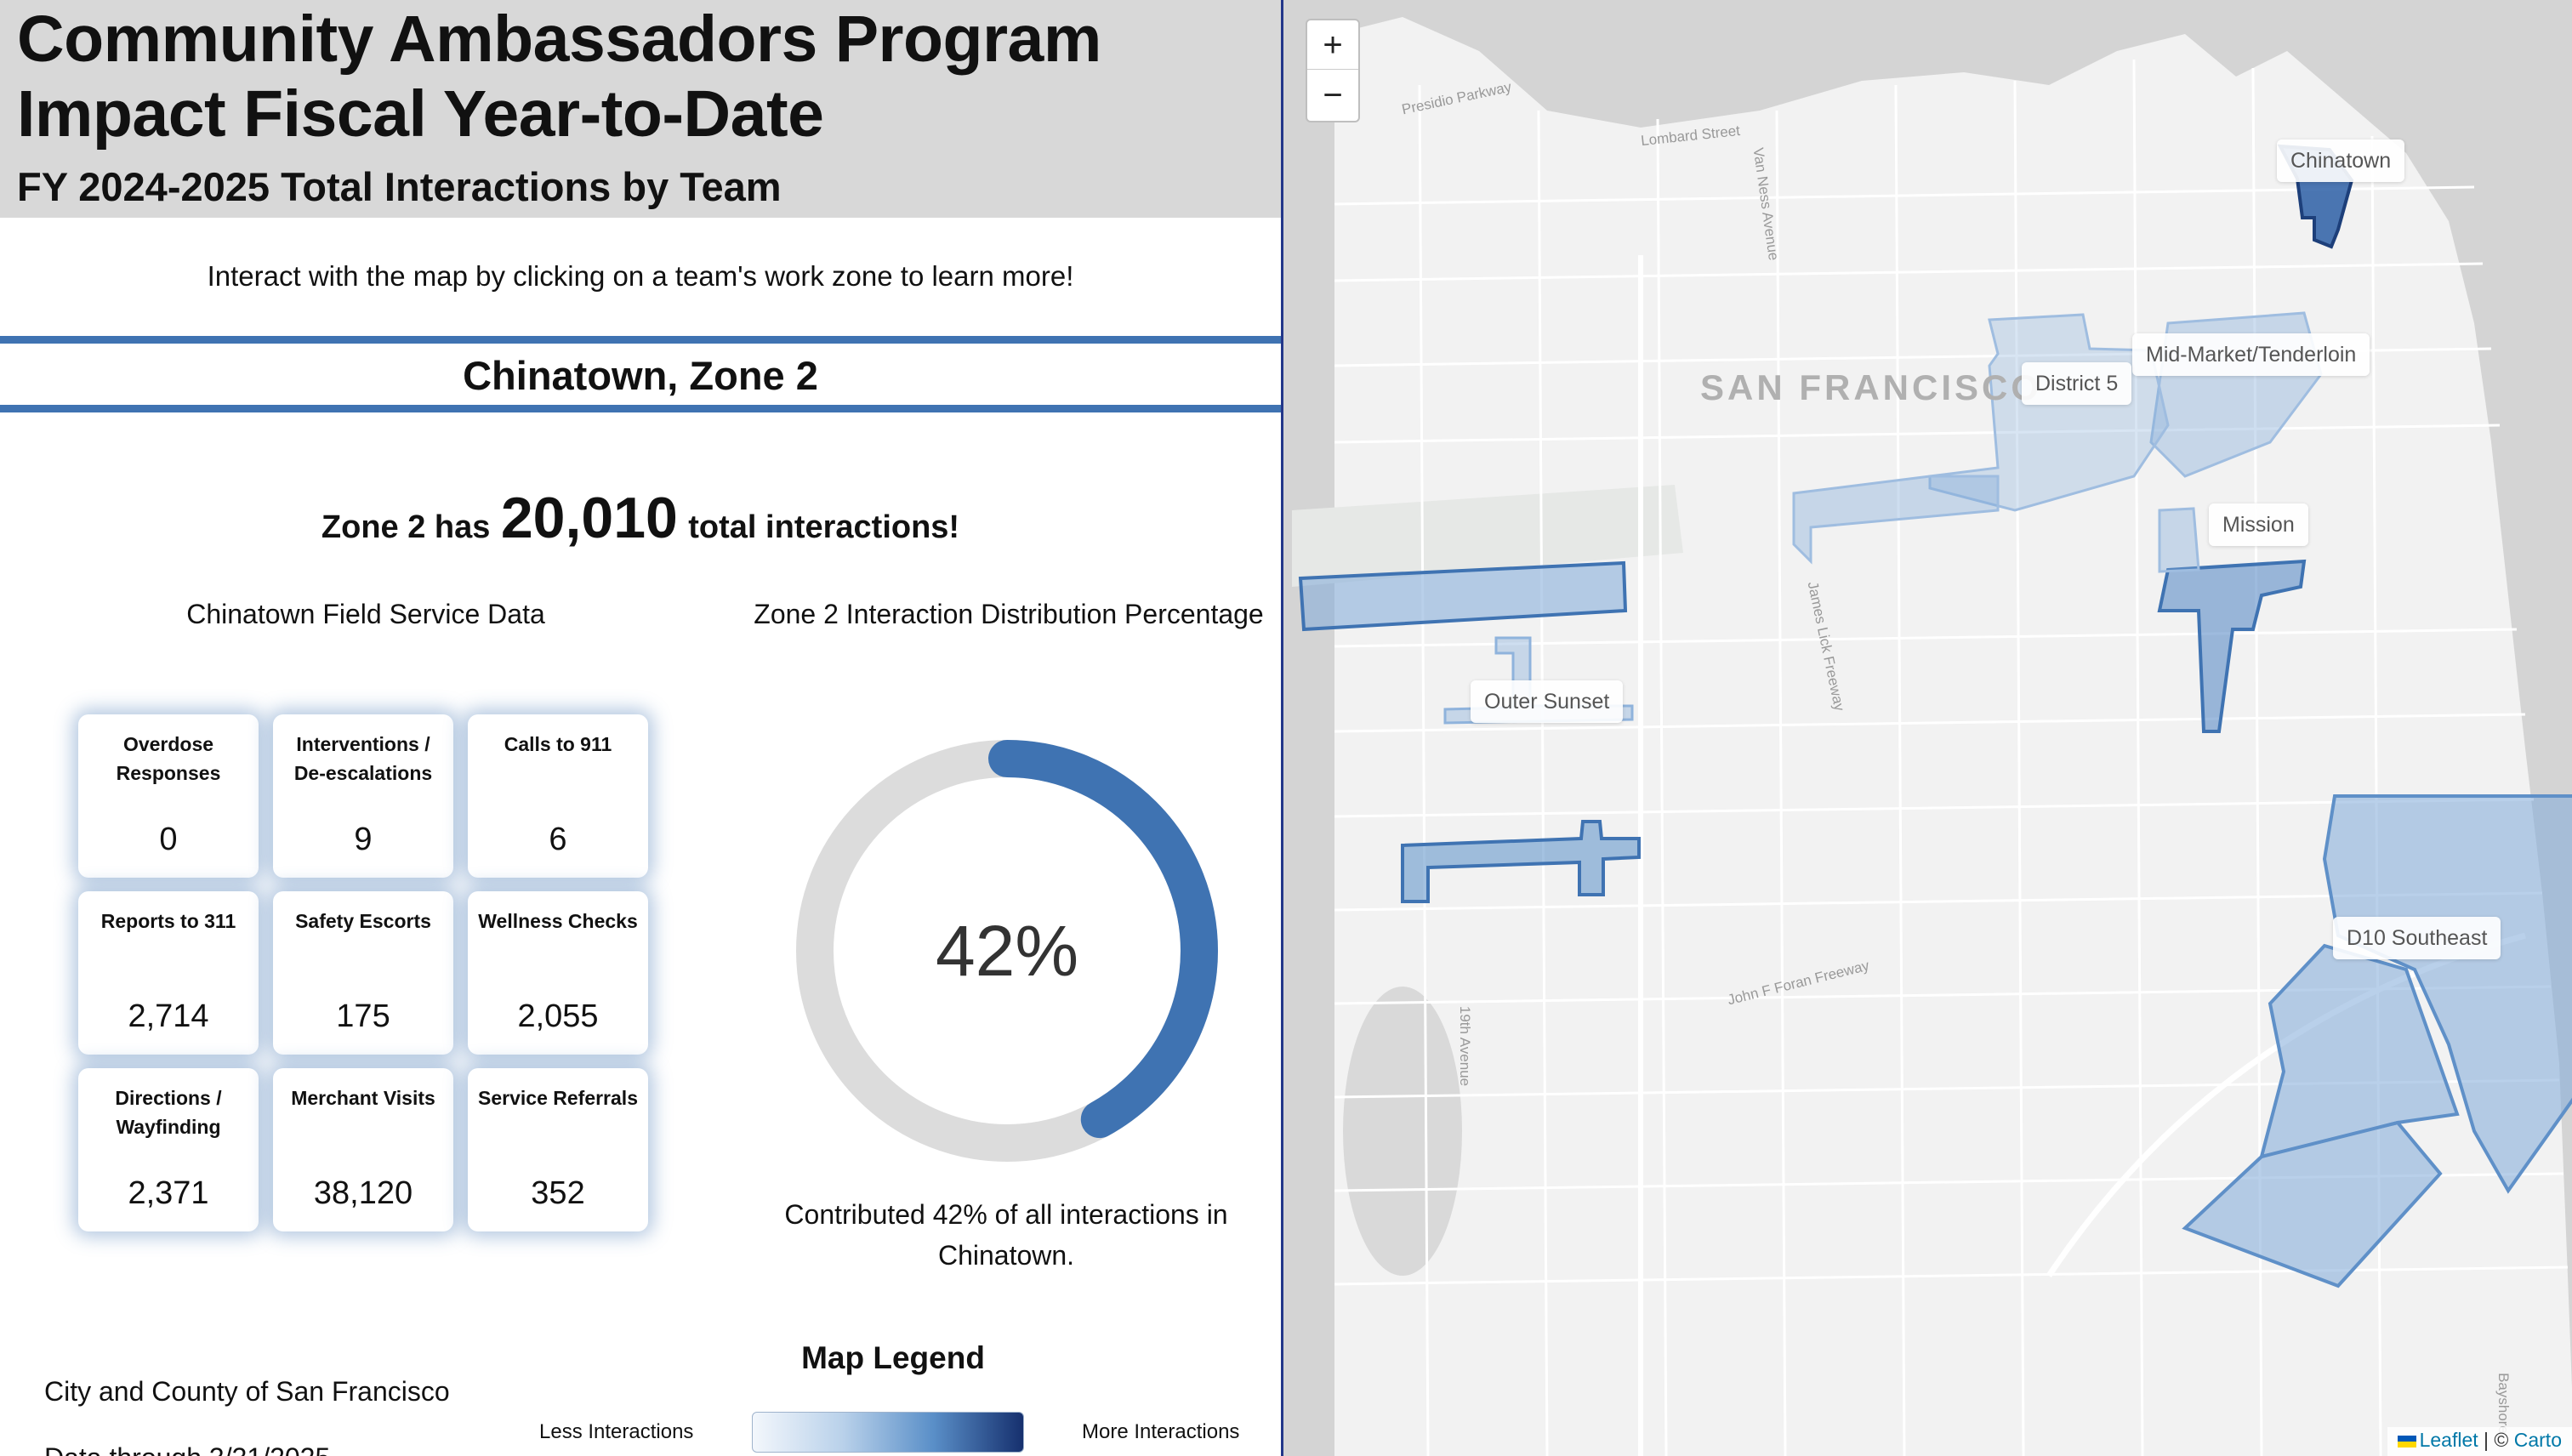  Describe the element at coordinates (1403, 1131) in the screenshot. I see `lake` at that location.